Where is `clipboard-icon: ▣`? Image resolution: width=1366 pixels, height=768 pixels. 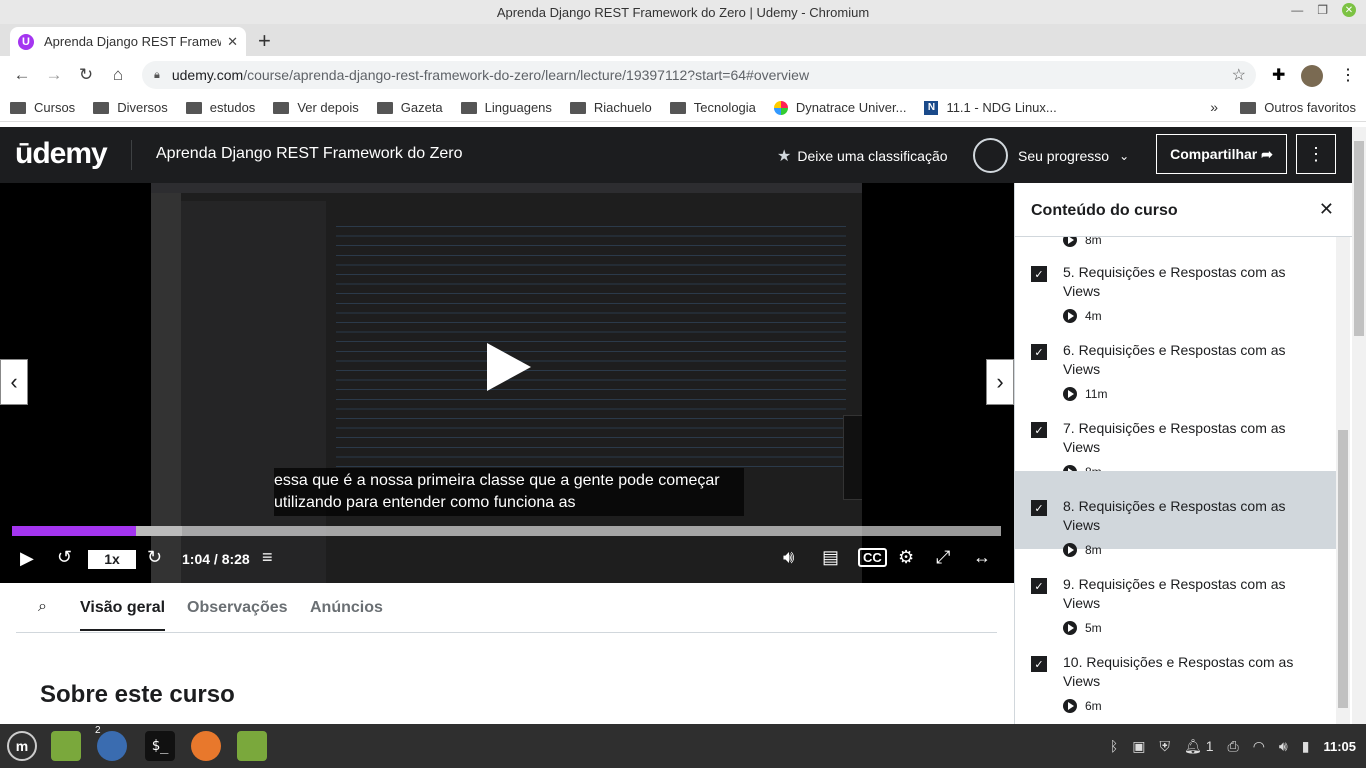
clipboard-icon: ▣ is located at coordinates (1138, 746).